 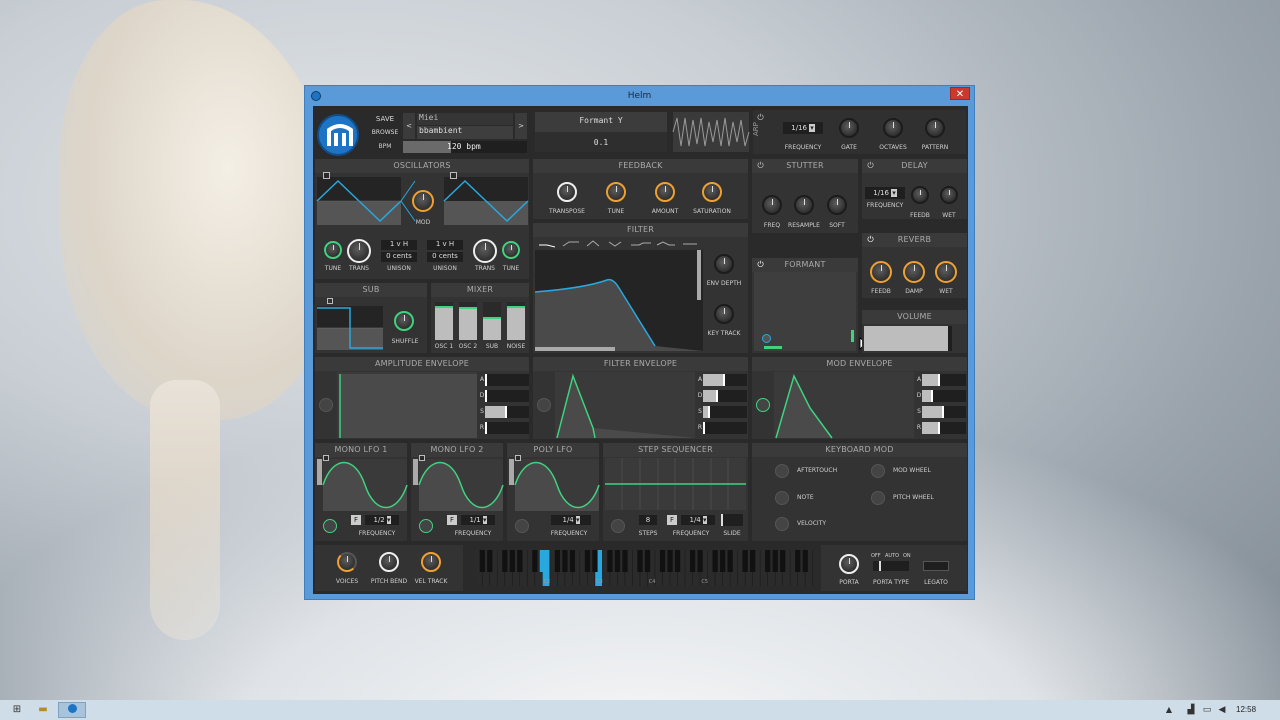 What do you see at coordinates (760, 264) in the screenshot?
I see `formant-power-icon: ⏻` at bounding box center [760, 264].